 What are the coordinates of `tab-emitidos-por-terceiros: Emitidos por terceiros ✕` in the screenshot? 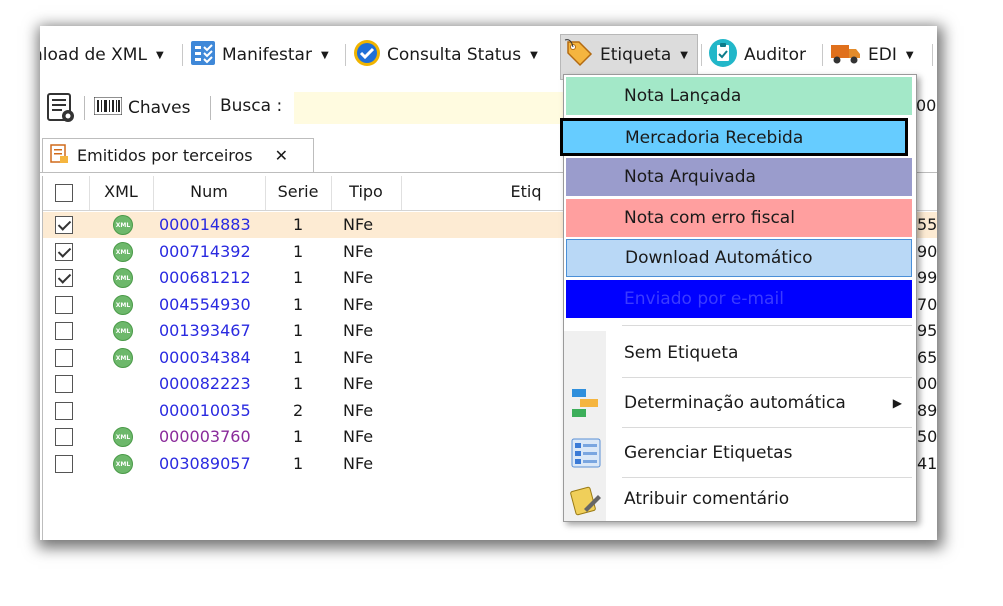 It's located at (178, 155).